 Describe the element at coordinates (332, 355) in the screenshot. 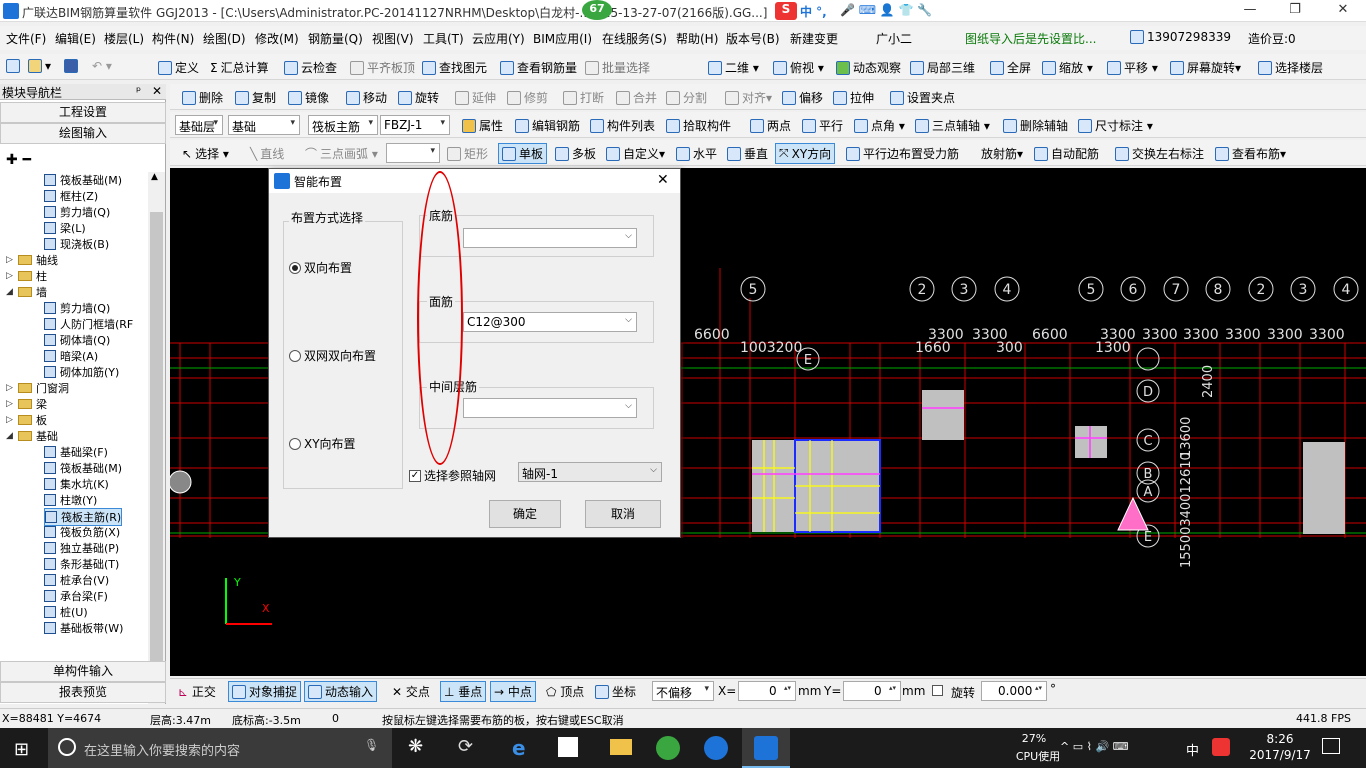

I see `radio-double-net: 双网双向布置` at that location.